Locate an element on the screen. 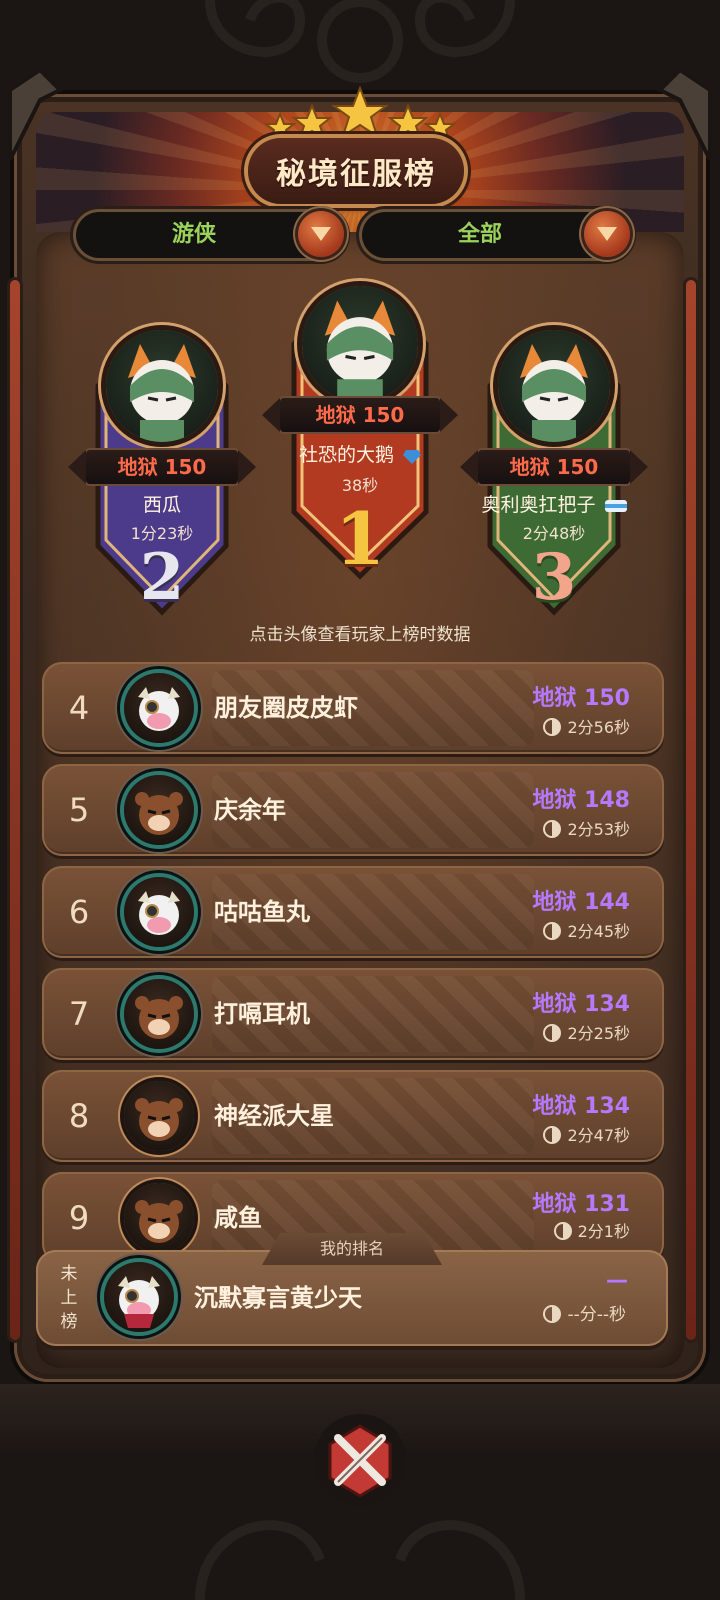  my-time-text: --分--秒 is located at coordinates (596, 1315).